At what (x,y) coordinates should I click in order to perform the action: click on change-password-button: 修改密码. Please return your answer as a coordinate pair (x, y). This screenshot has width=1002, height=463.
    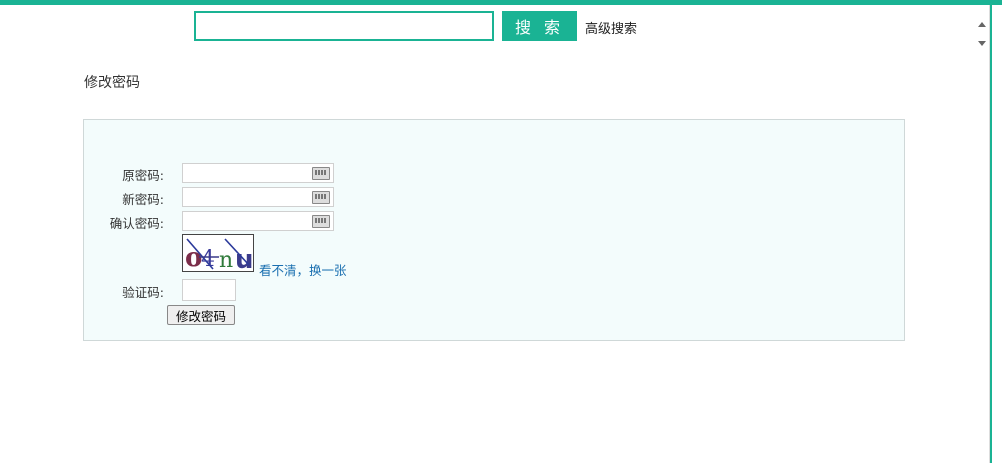
    Looking at the image, I should click on (201, 315).